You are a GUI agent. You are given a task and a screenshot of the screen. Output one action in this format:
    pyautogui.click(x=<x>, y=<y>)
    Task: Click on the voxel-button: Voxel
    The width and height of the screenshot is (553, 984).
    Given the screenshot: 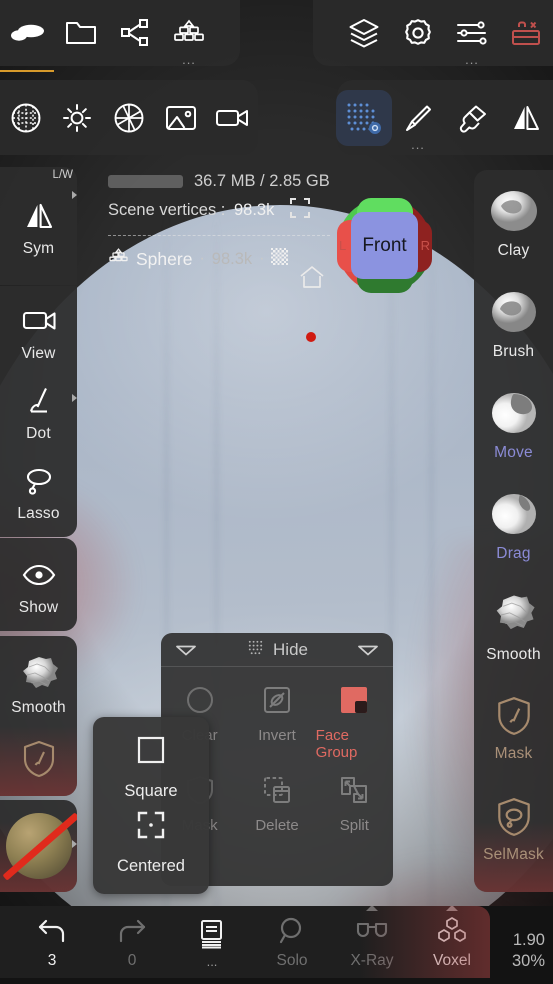 What is the action you would take?
    pyautogui.click(x=452, y=938)
    